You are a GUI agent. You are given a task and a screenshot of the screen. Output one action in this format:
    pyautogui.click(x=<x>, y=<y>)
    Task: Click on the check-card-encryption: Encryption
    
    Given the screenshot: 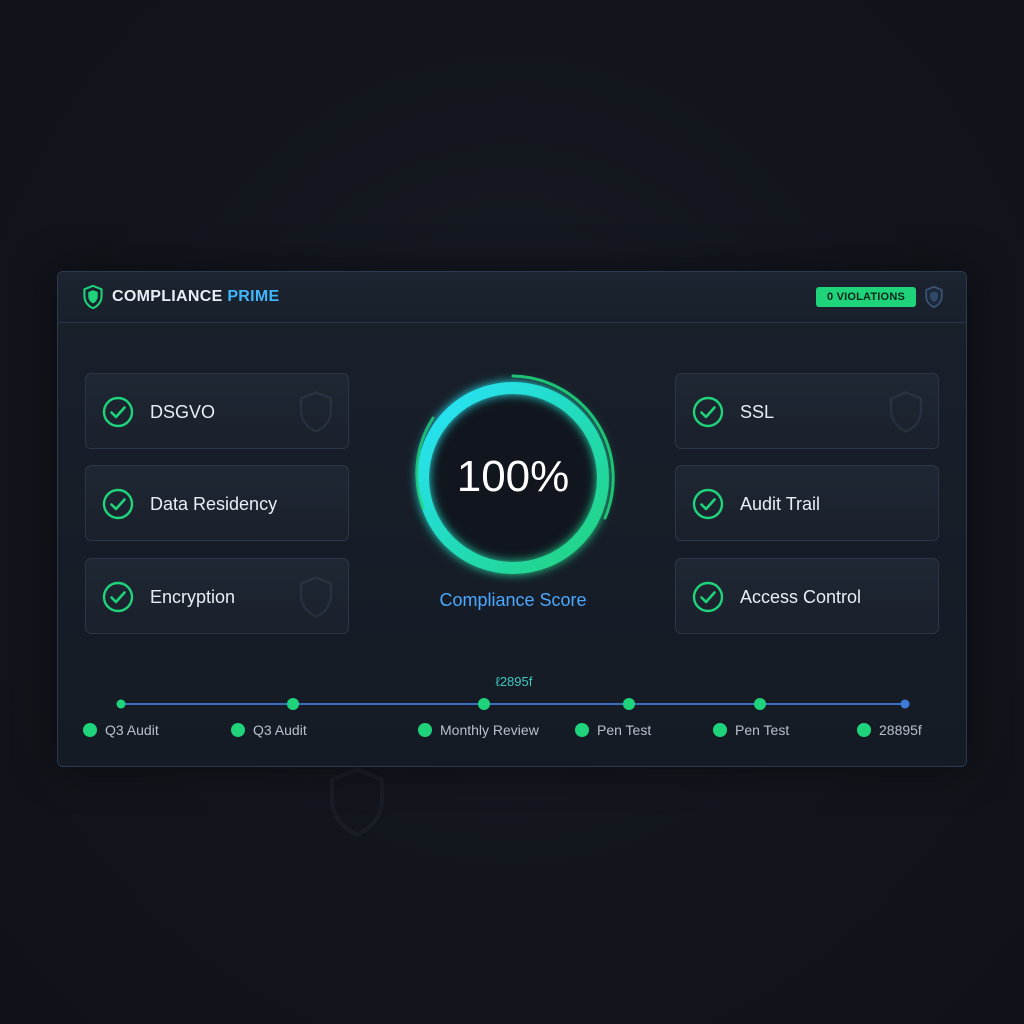 What is the action you would take?
    pyautogui.click(x=217, y=596)
    